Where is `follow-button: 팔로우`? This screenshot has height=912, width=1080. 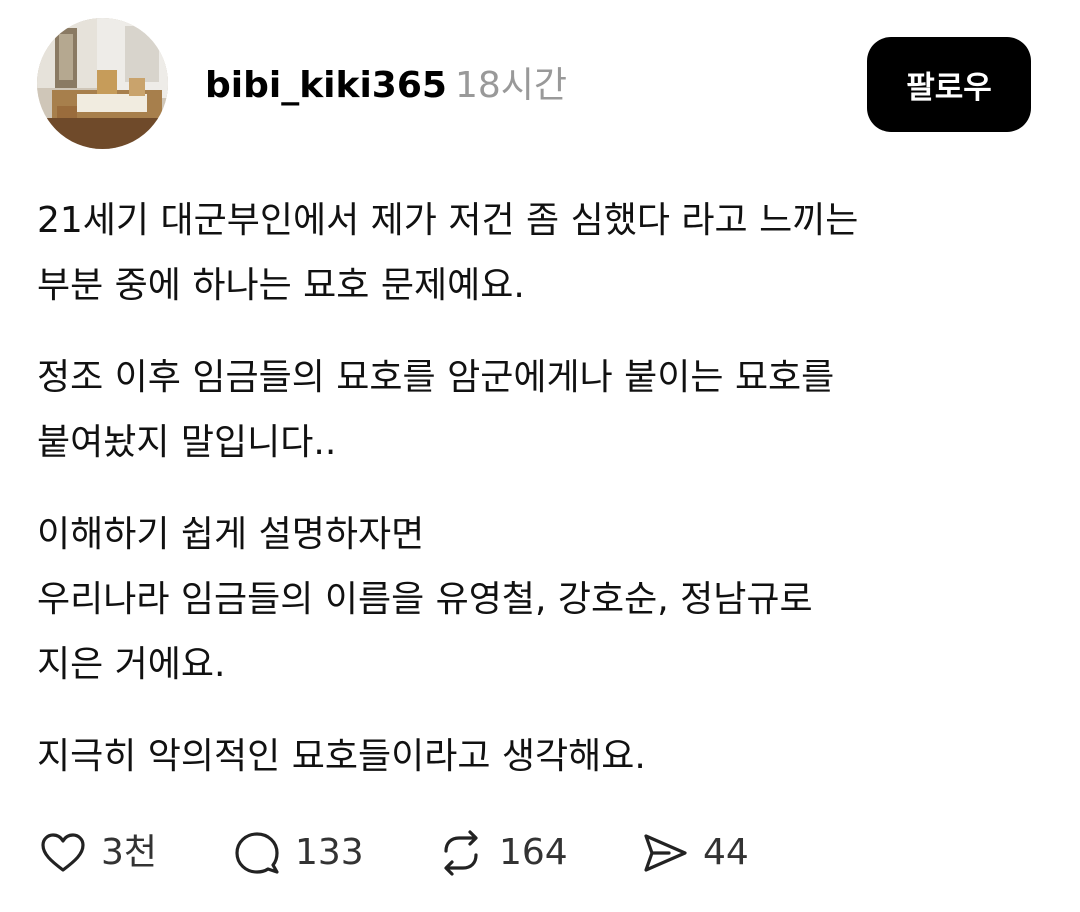 follow-button: 팔로우 is located at coordinates (949, 84).